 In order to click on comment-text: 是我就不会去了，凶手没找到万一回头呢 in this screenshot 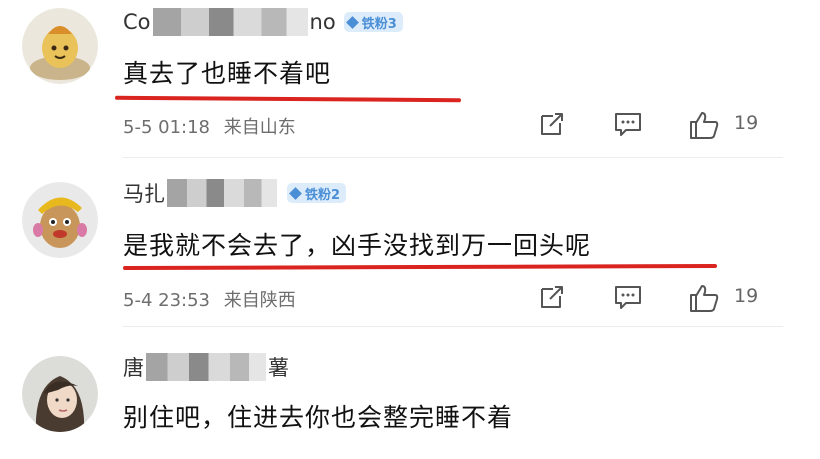, I will do `click(357, 245)`.